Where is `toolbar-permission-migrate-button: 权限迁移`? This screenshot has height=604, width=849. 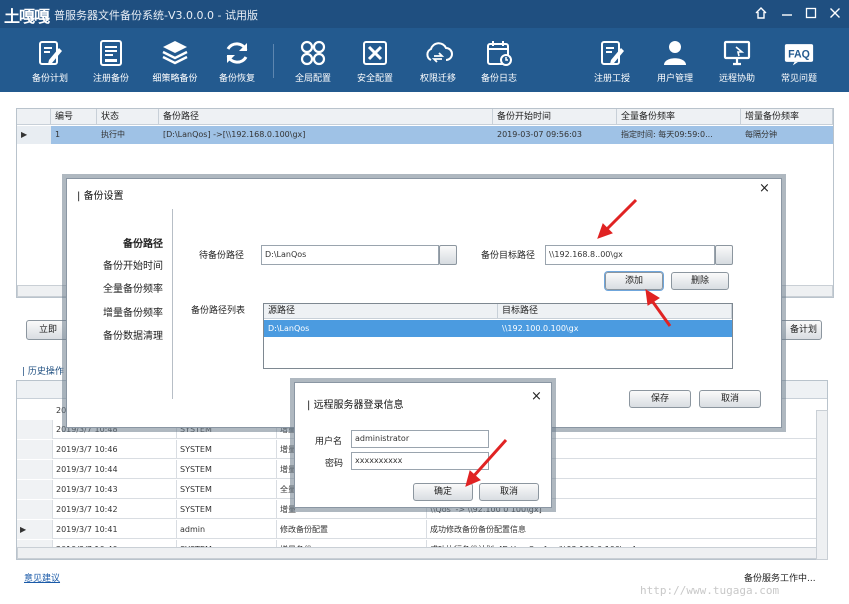 toolbar-permission-migrate-button: 权限迁移 is located at coordinates (438, 60).